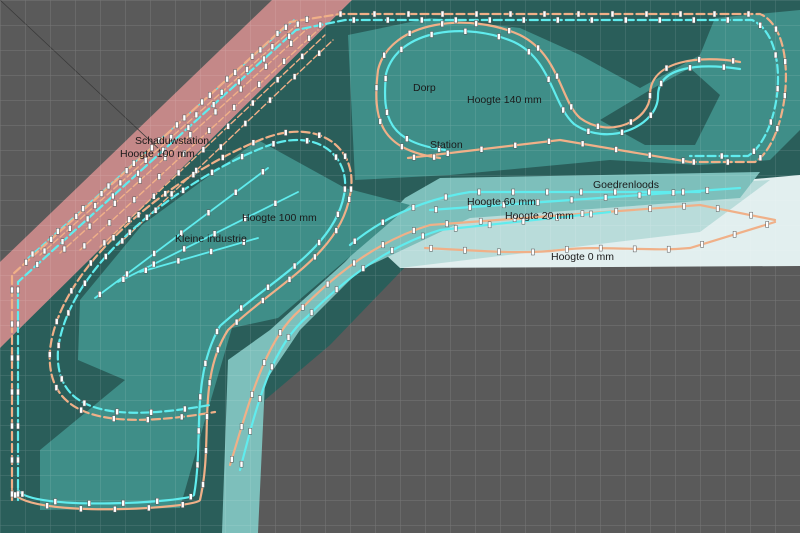 Image resolution: width=800 pixels, height=533 pixels. I want to click on label-dorp: Dorp, so click(424, 88).